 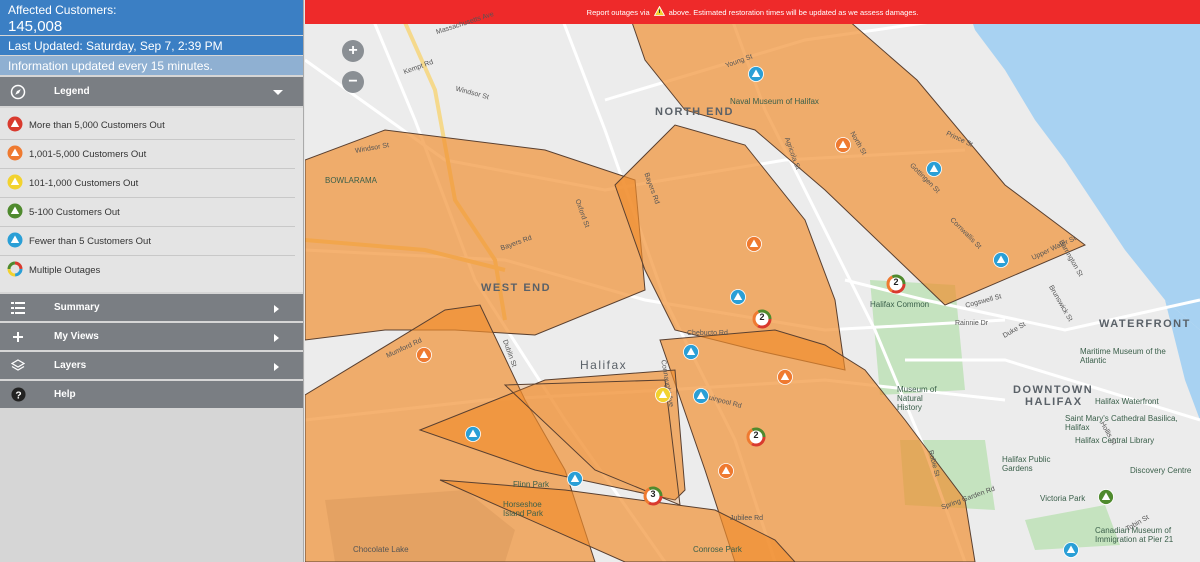 What do you see at coordinates (62, 10) in the screenshot?
I see `affected-customers-label: Affected Customers:` at bounding box center [62, 10].